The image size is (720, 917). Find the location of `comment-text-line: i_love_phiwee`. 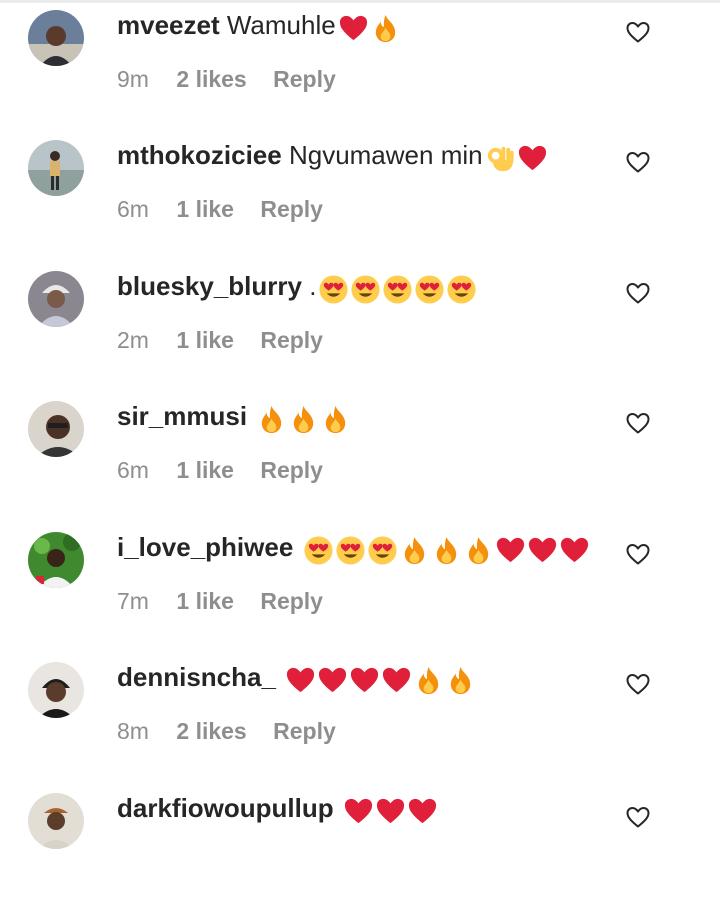

comment-text-line: i_love_phiwee is located at coordinates (354, 549).